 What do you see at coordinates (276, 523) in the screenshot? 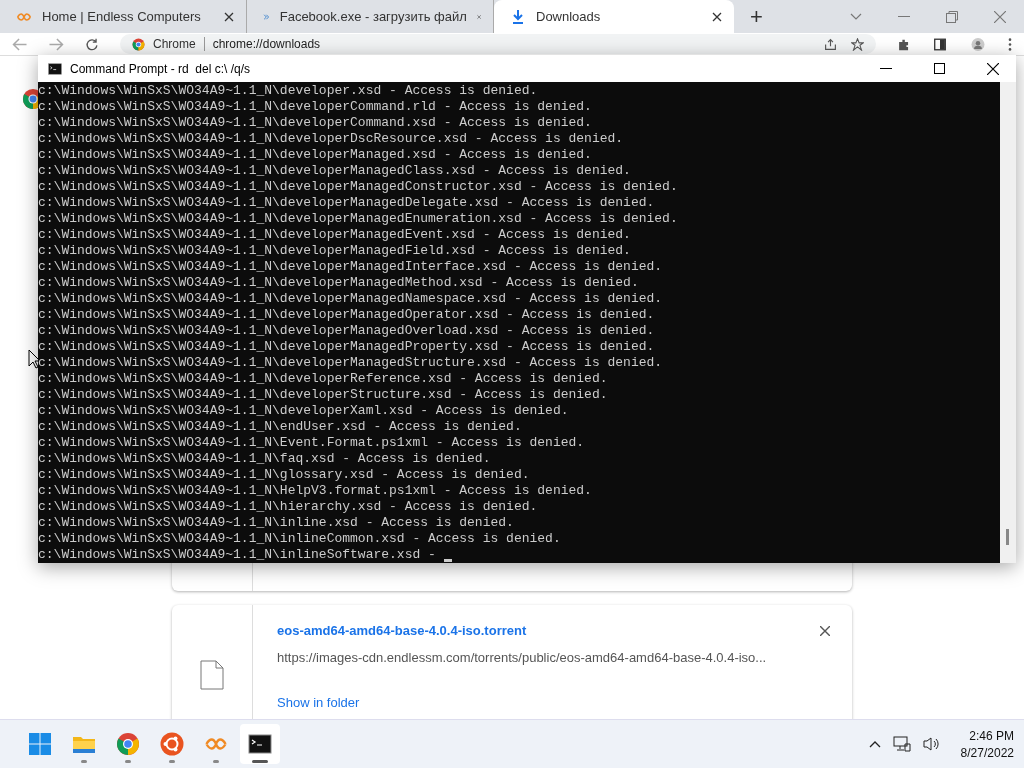
I see `console-line: c:\Windows\WinSxS\WO34A9~1.1_N\inline.xsd - Access is denied.` at bounding box center [276, 523].